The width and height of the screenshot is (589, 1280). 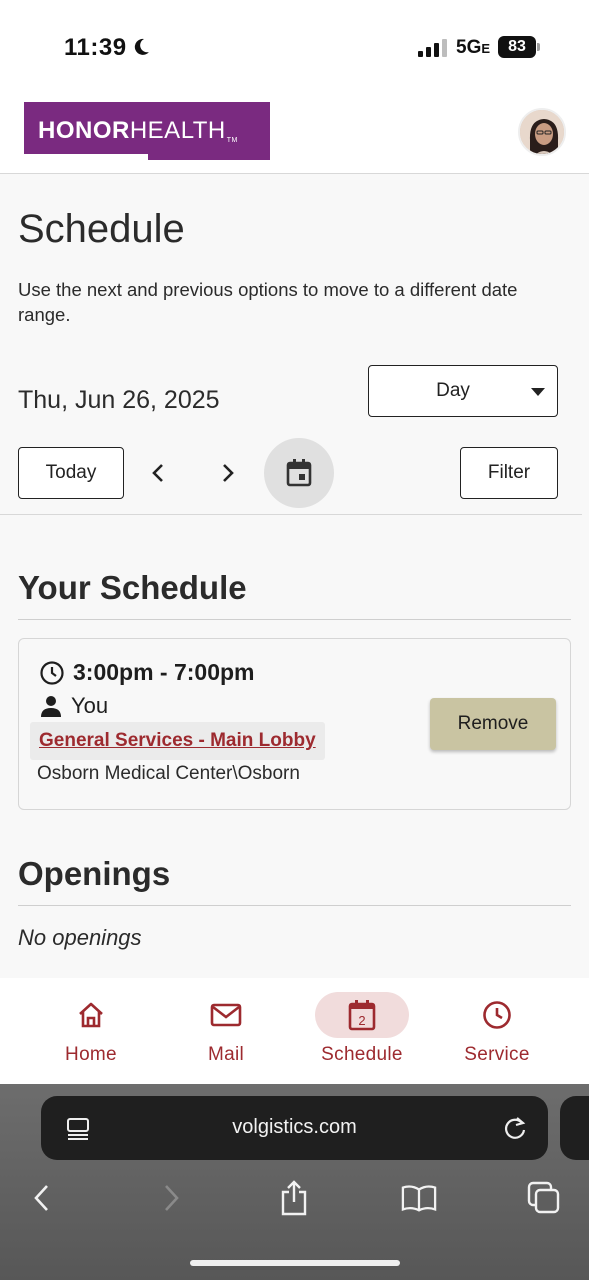 What do you see at coordinates (177, 741) in the screenshot?
I see `location-link: General Services - Main Lobby` at bounding box center [177, 741].